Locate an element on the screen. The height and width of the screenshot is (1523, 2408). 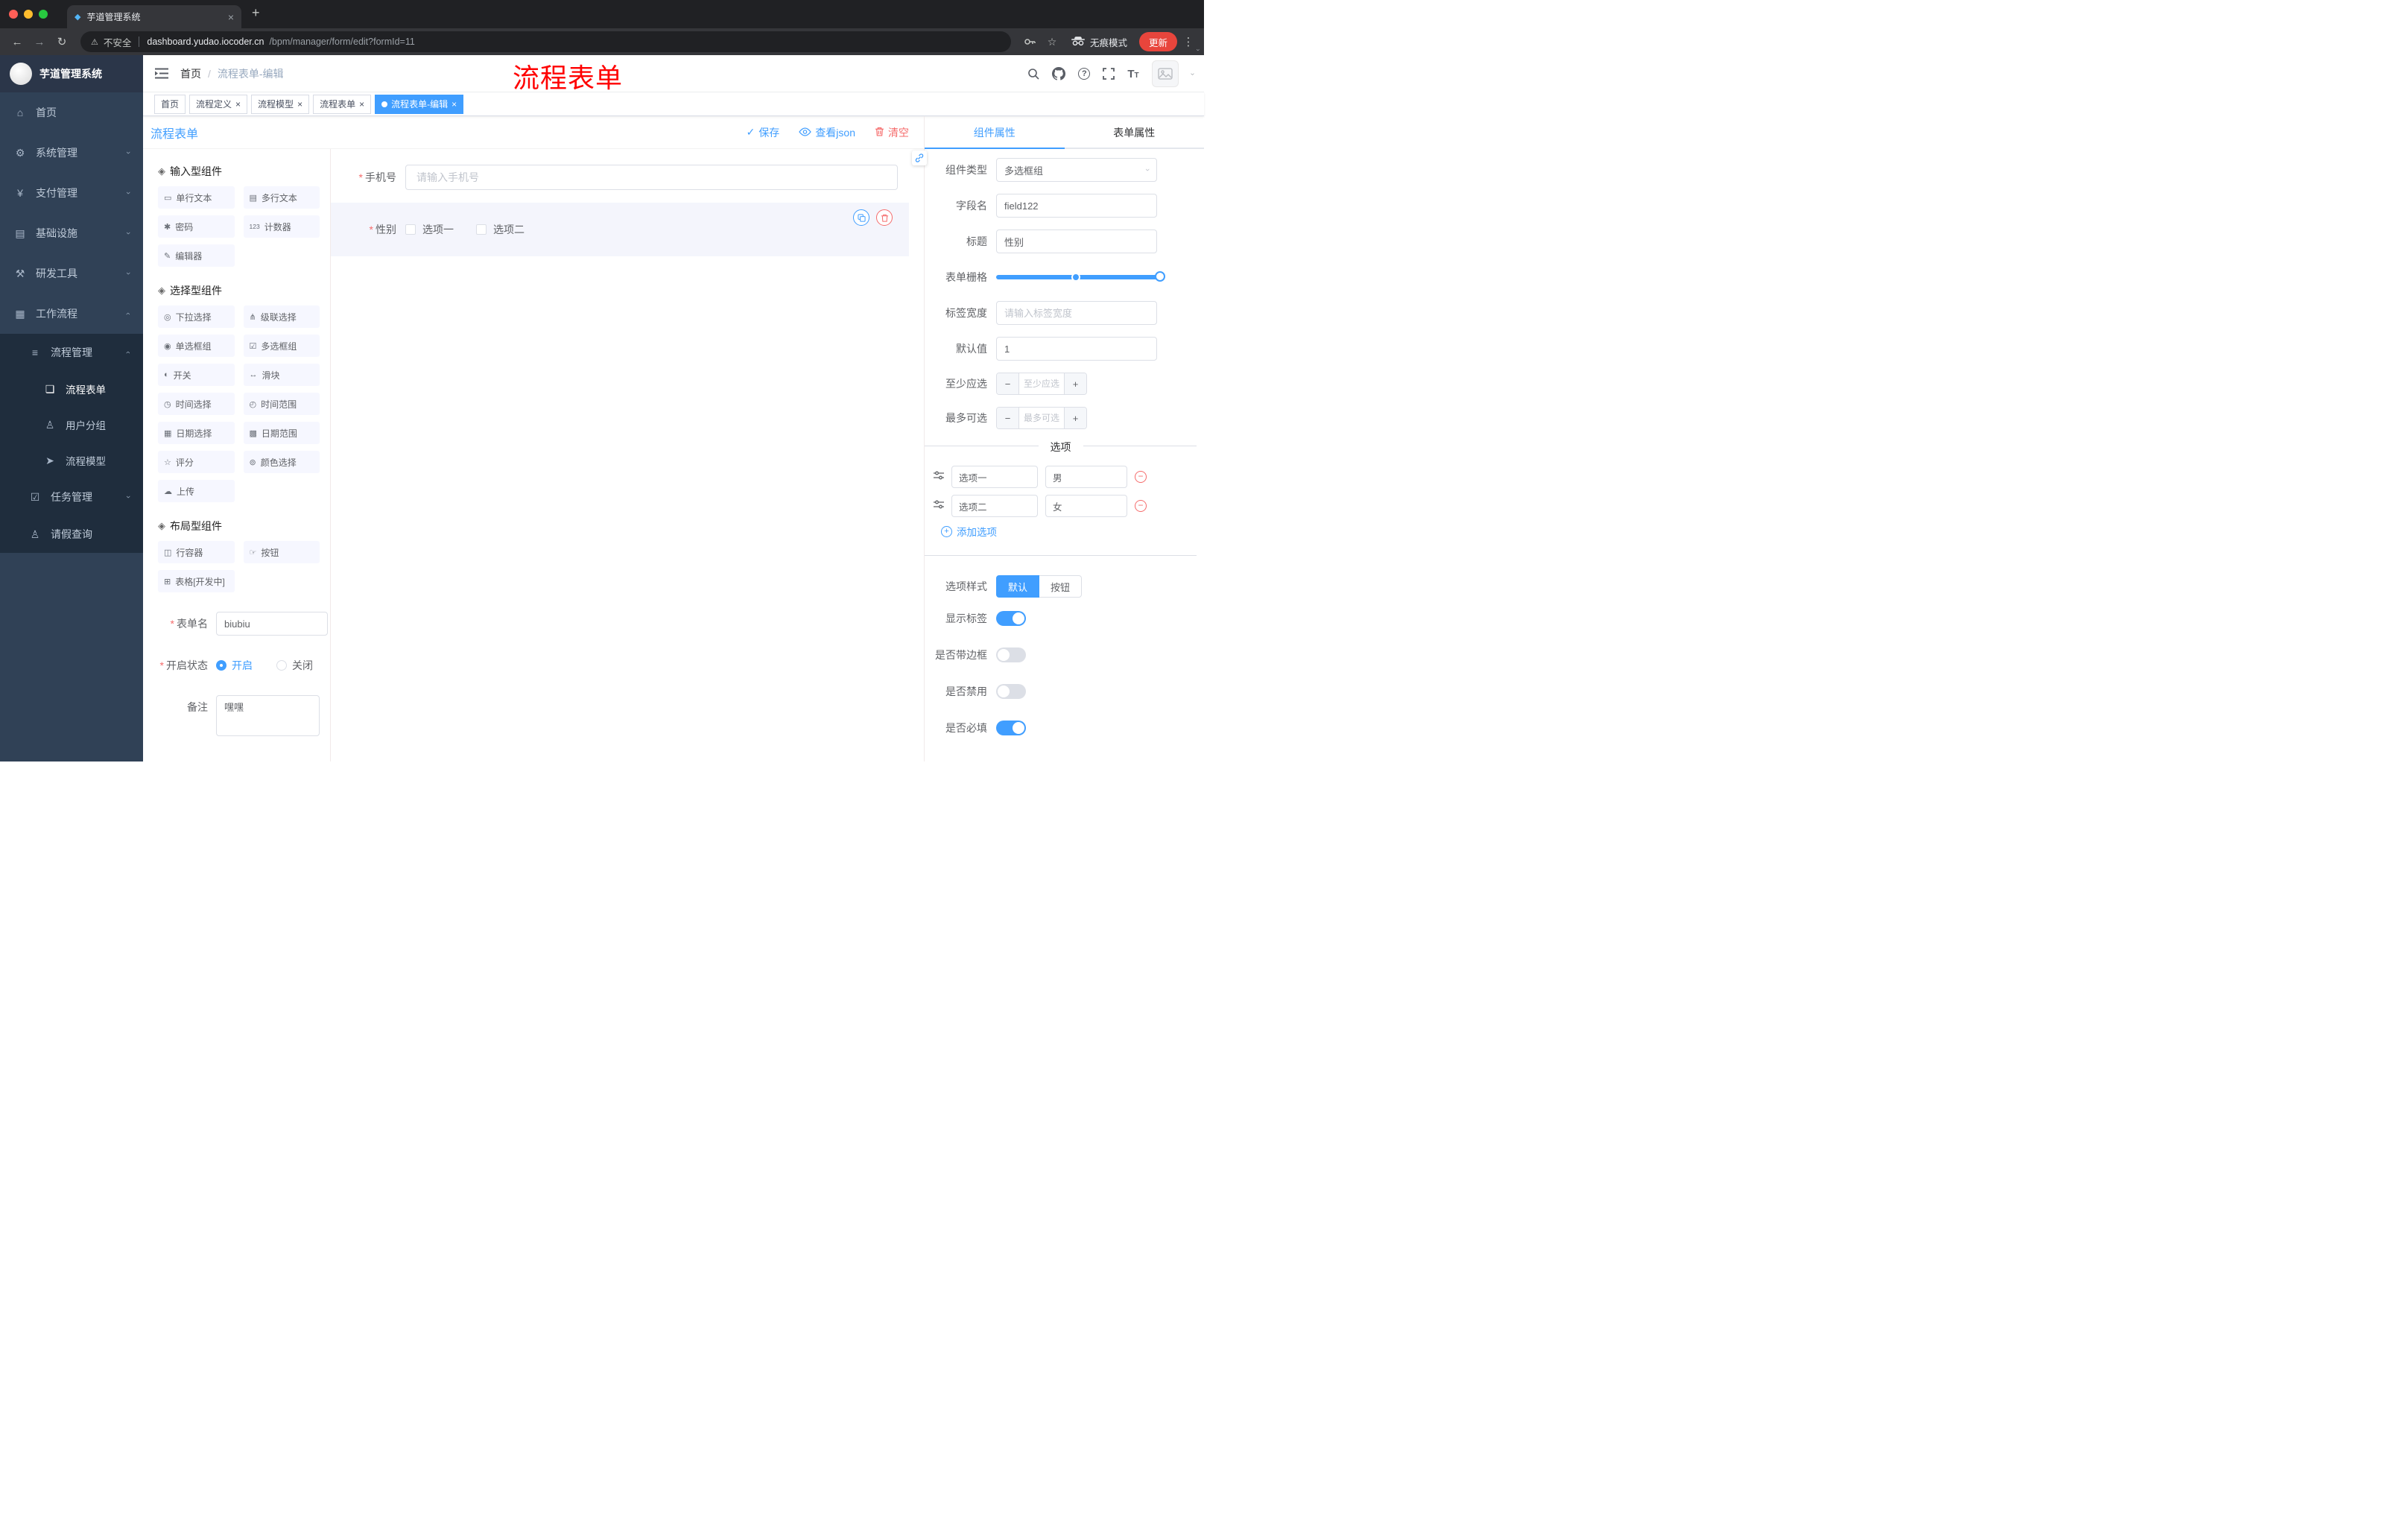
palette-item-slider: ↔ 滑块 is located at coordinates (281, 375).